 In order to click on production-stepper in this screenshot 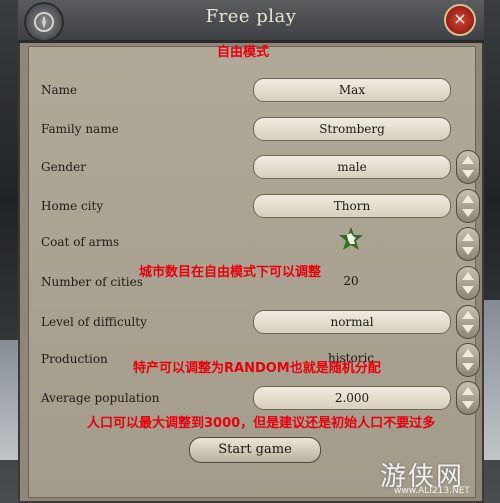, I will do `click(468, 360)`.